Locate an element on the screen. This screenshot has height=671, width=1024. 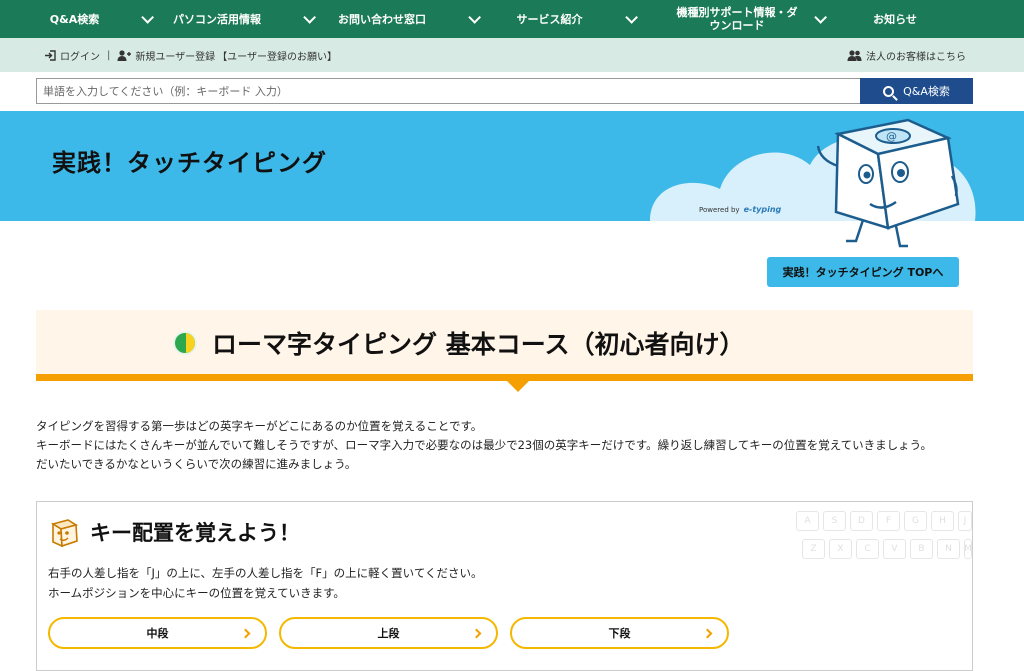
nav-contact-label: お問い合わせ窓口 is located at coordinates (382, 19).